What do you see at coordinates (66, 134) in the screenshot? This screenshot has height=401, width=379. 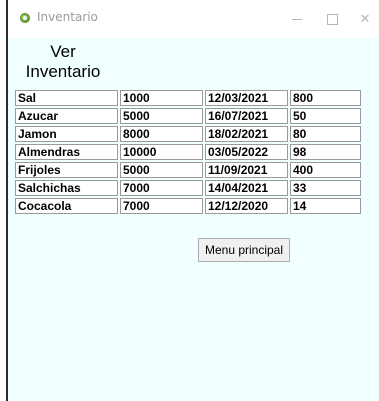 I see `table-cell-product: Jamon` at bounding box center [66, 134].